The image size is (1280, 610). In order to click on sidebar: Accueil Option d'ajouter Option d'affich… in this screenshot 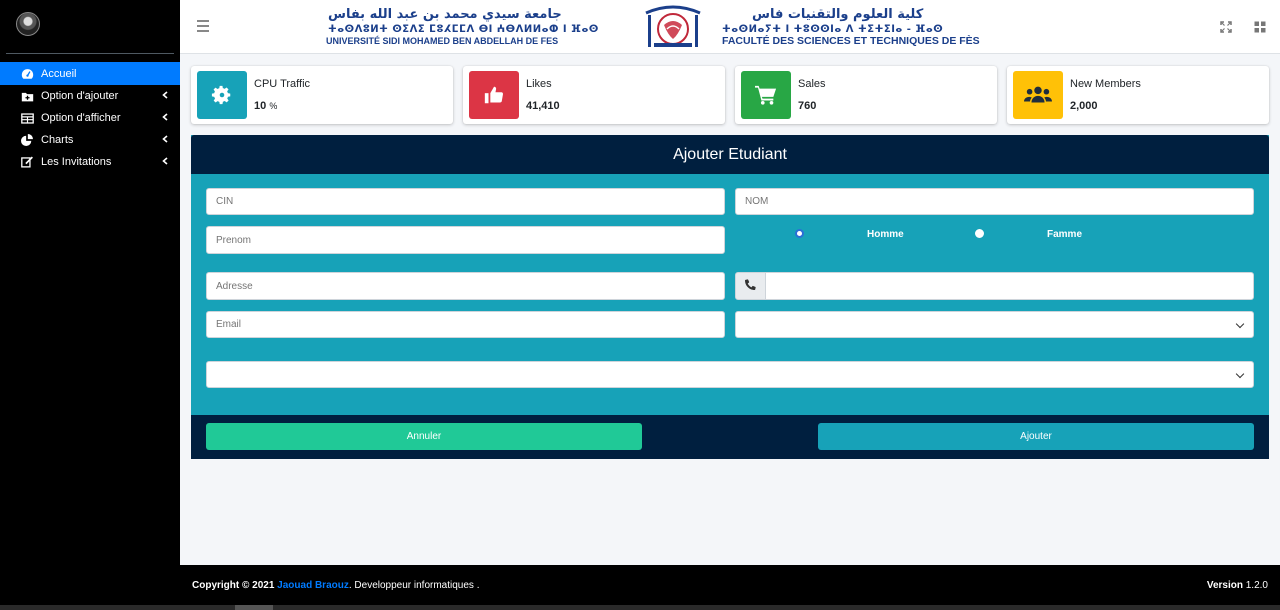, I will do `click(90, 282)`.